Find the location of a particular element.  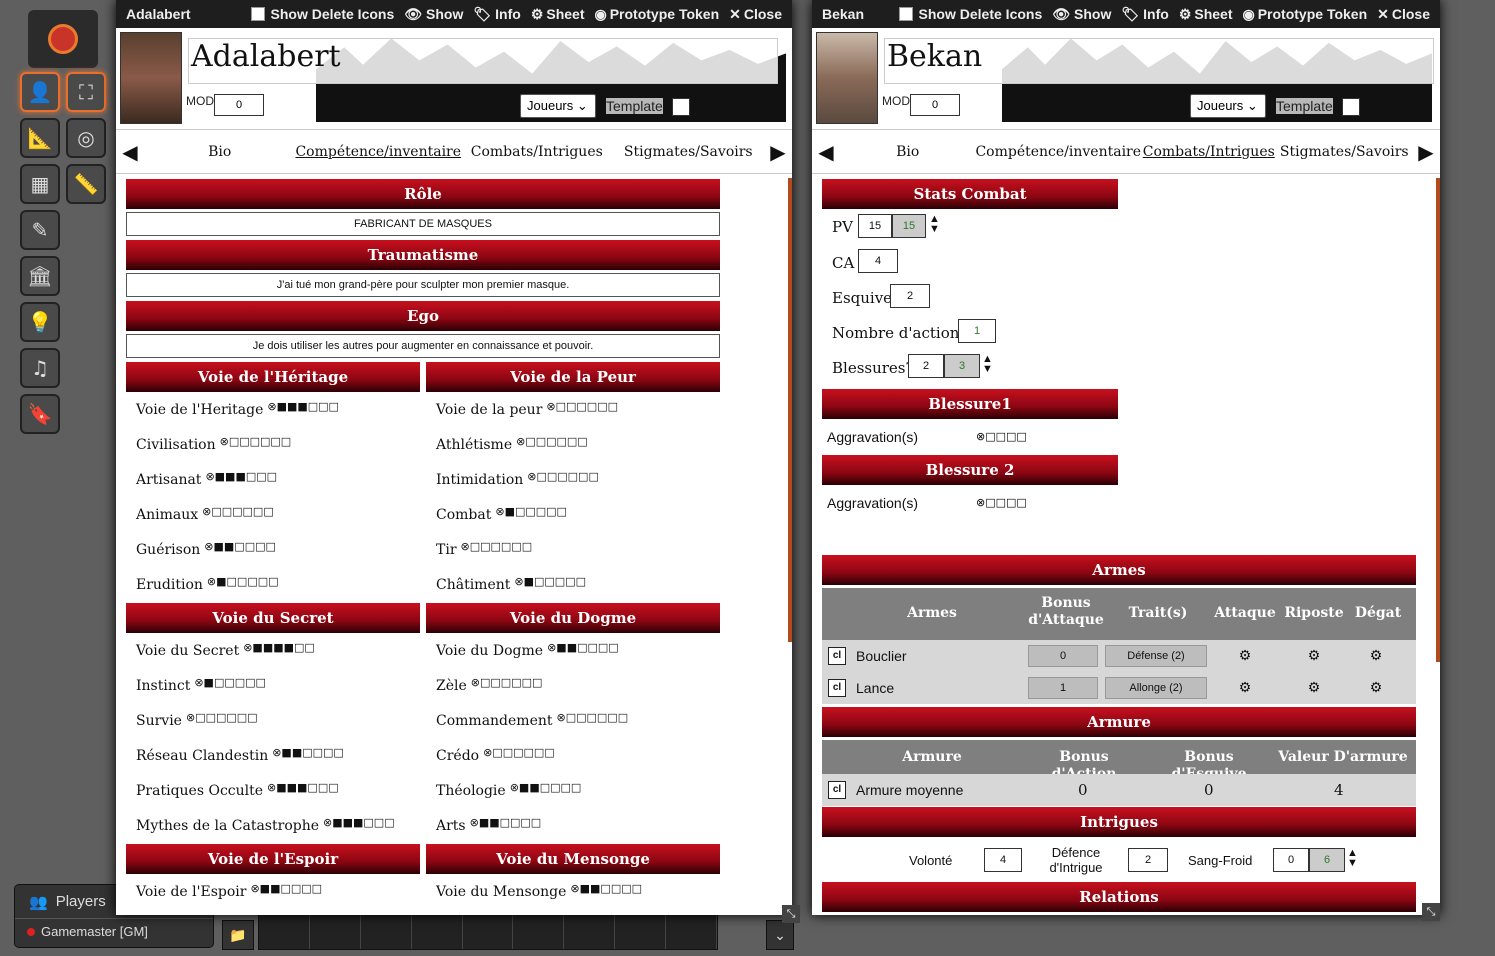

volonte-input: 4 is located at coordinates (1003, 860).